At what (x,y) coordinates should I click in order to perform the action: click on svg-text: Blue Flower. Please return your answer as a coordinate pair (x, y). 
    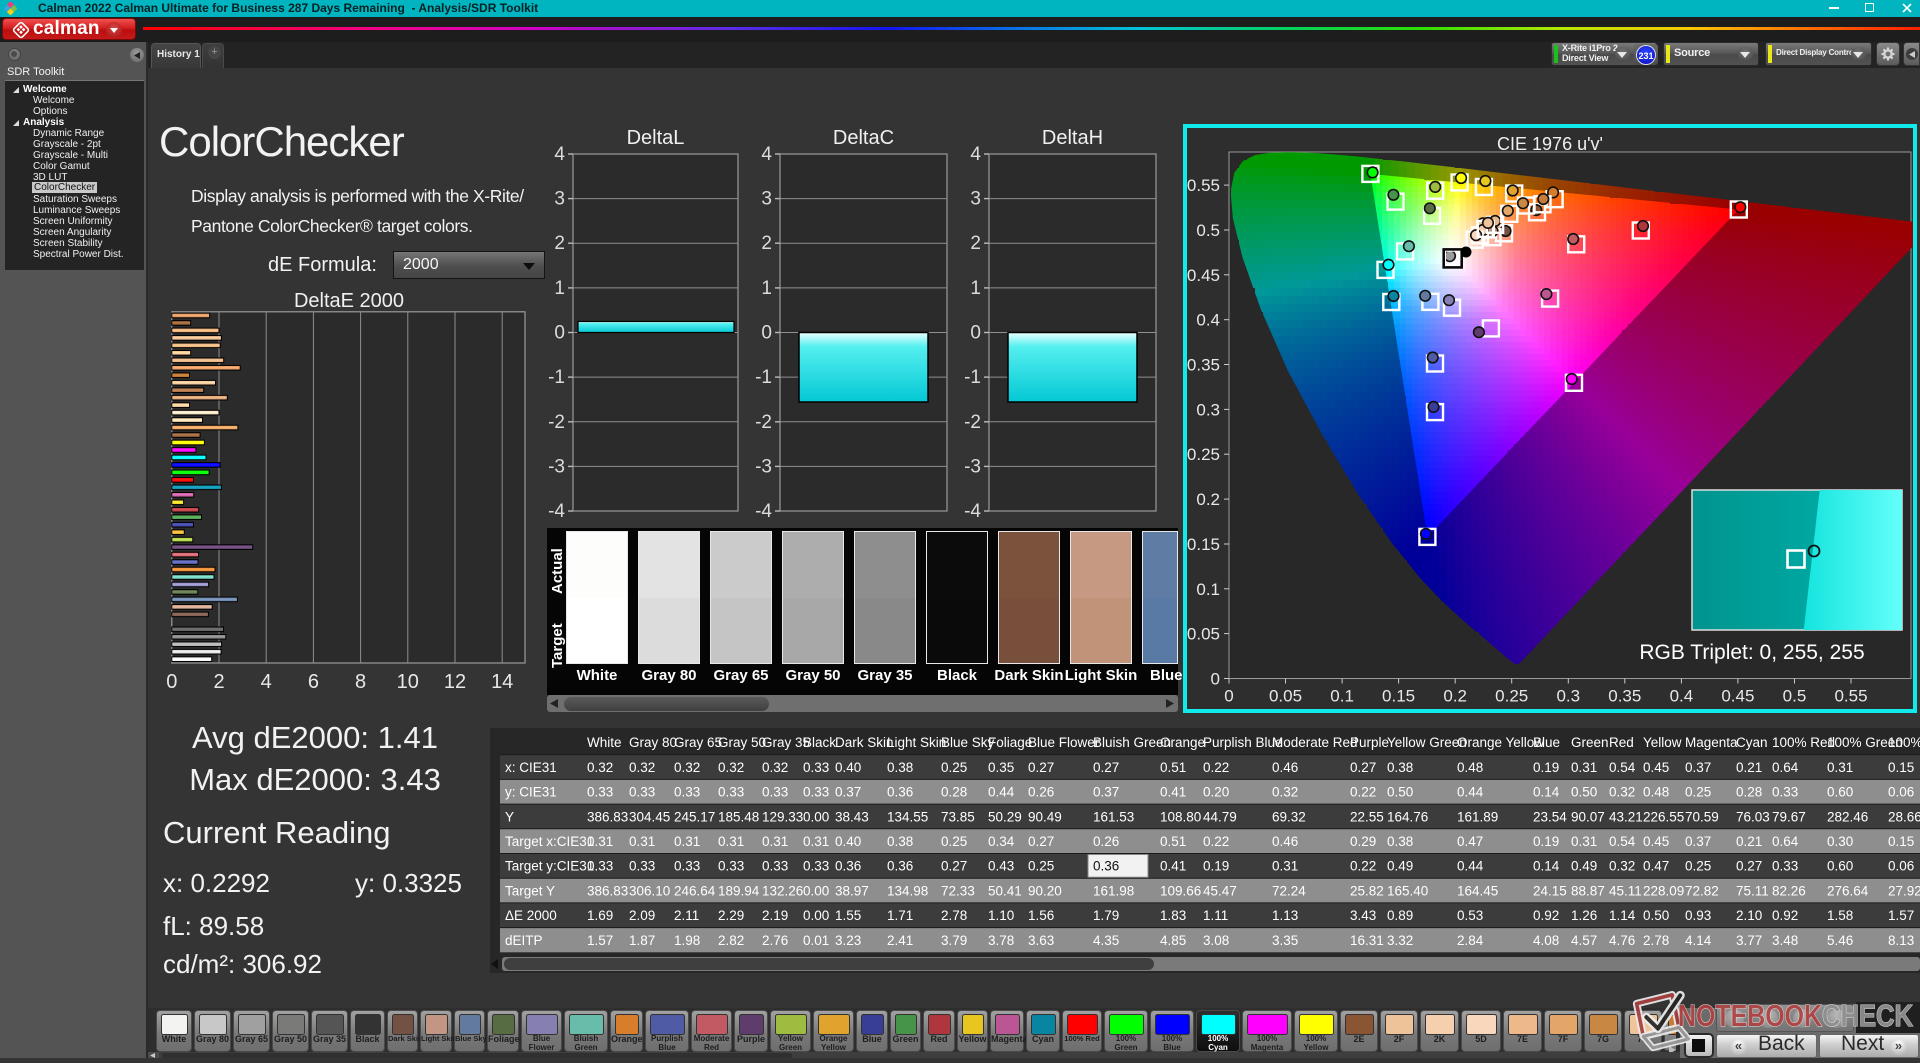
    Looking at the image, I should click on (1064, 742).